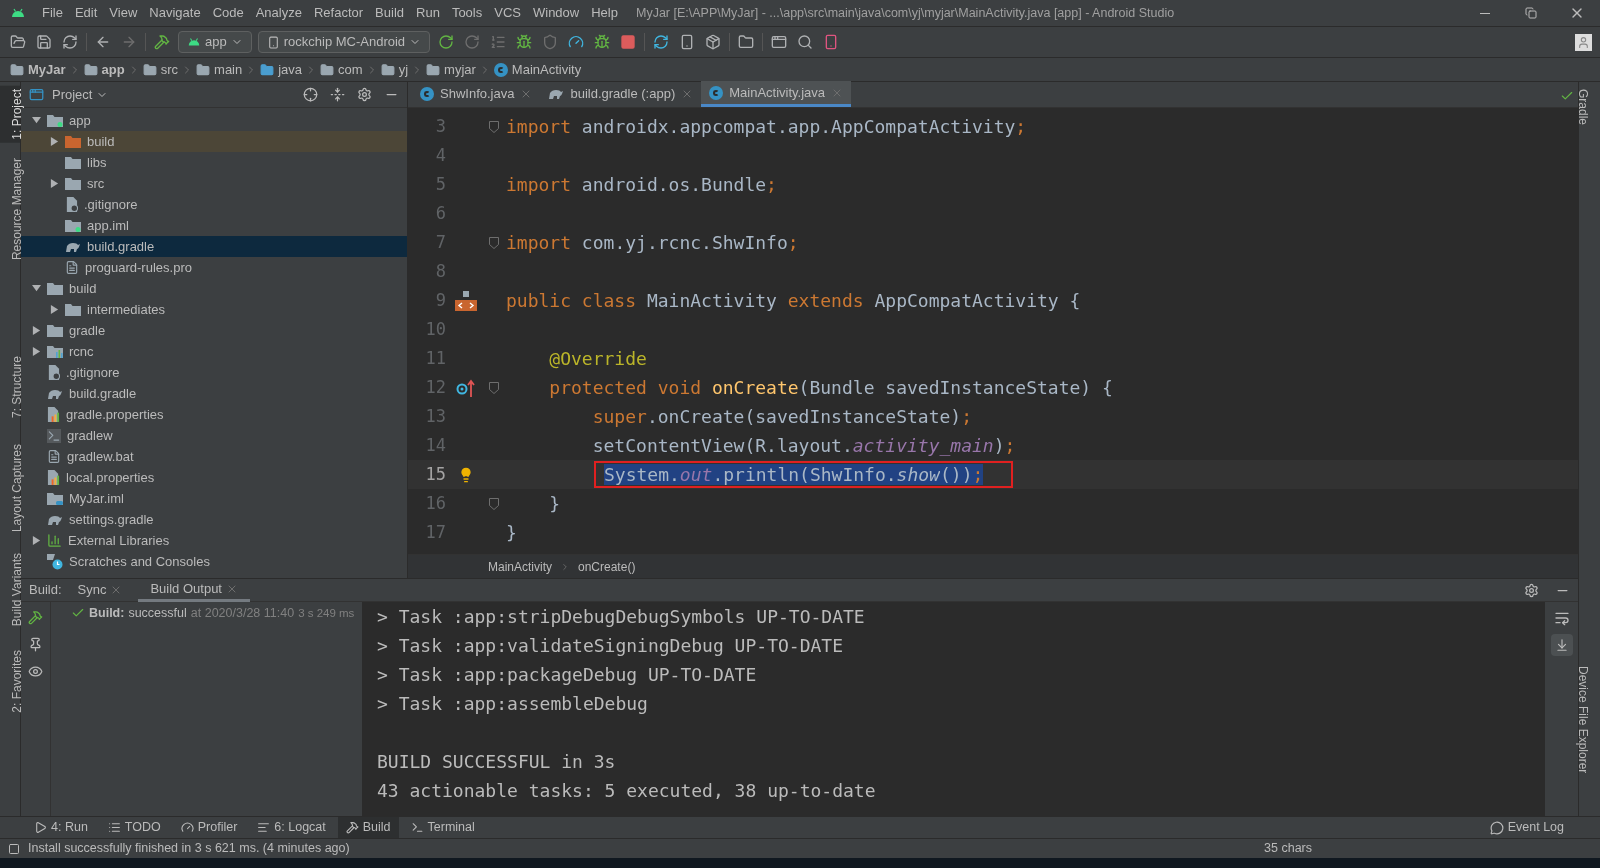 The height and width of the screenshot is (868, 1600). I want to click on wrap-icon, so click(1561, 618).